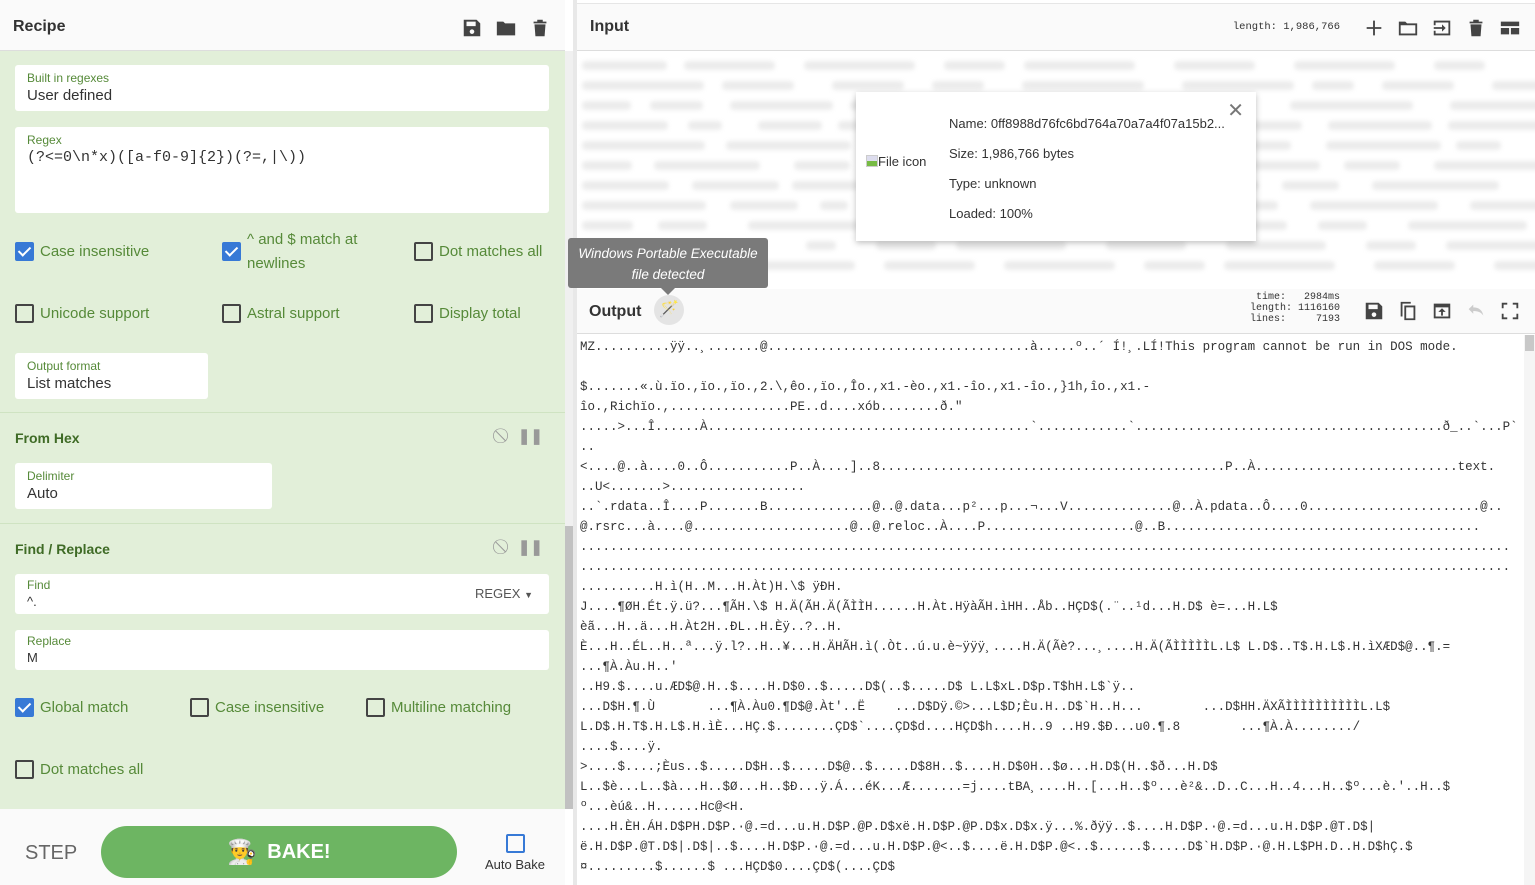 The height and width of the screenshot is (885, 1535). I want to click on input-length: length: 1,986,766, so click(1286, 27).